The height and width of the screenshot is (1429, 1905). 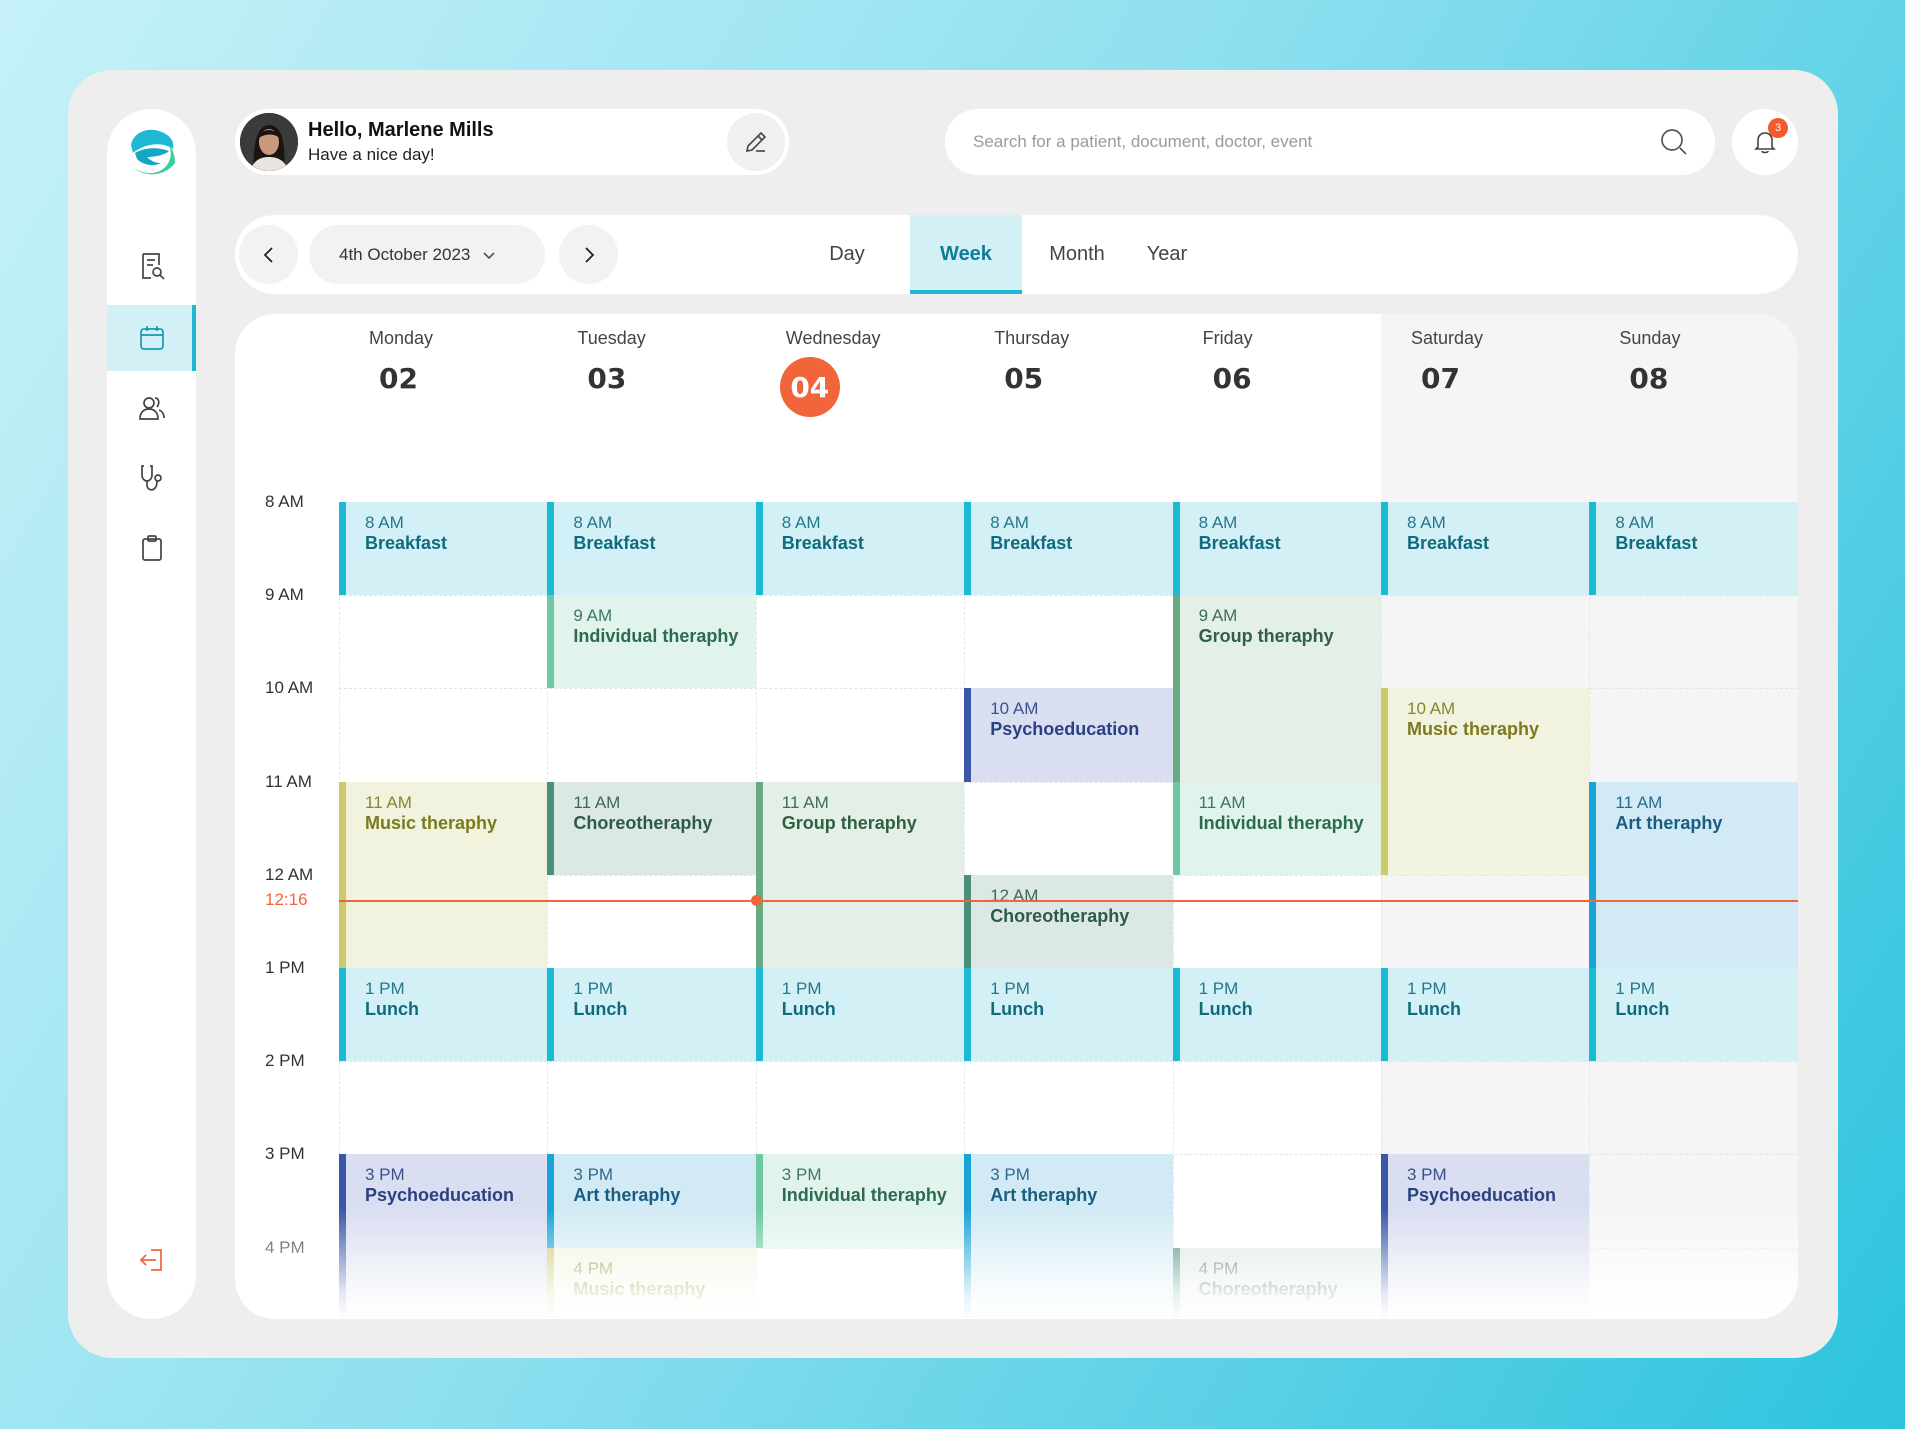 What do you see at coordinates (285, 967) in the screenshot?
I see `hour-label: 1 PM` at bounding box center [285, 967].